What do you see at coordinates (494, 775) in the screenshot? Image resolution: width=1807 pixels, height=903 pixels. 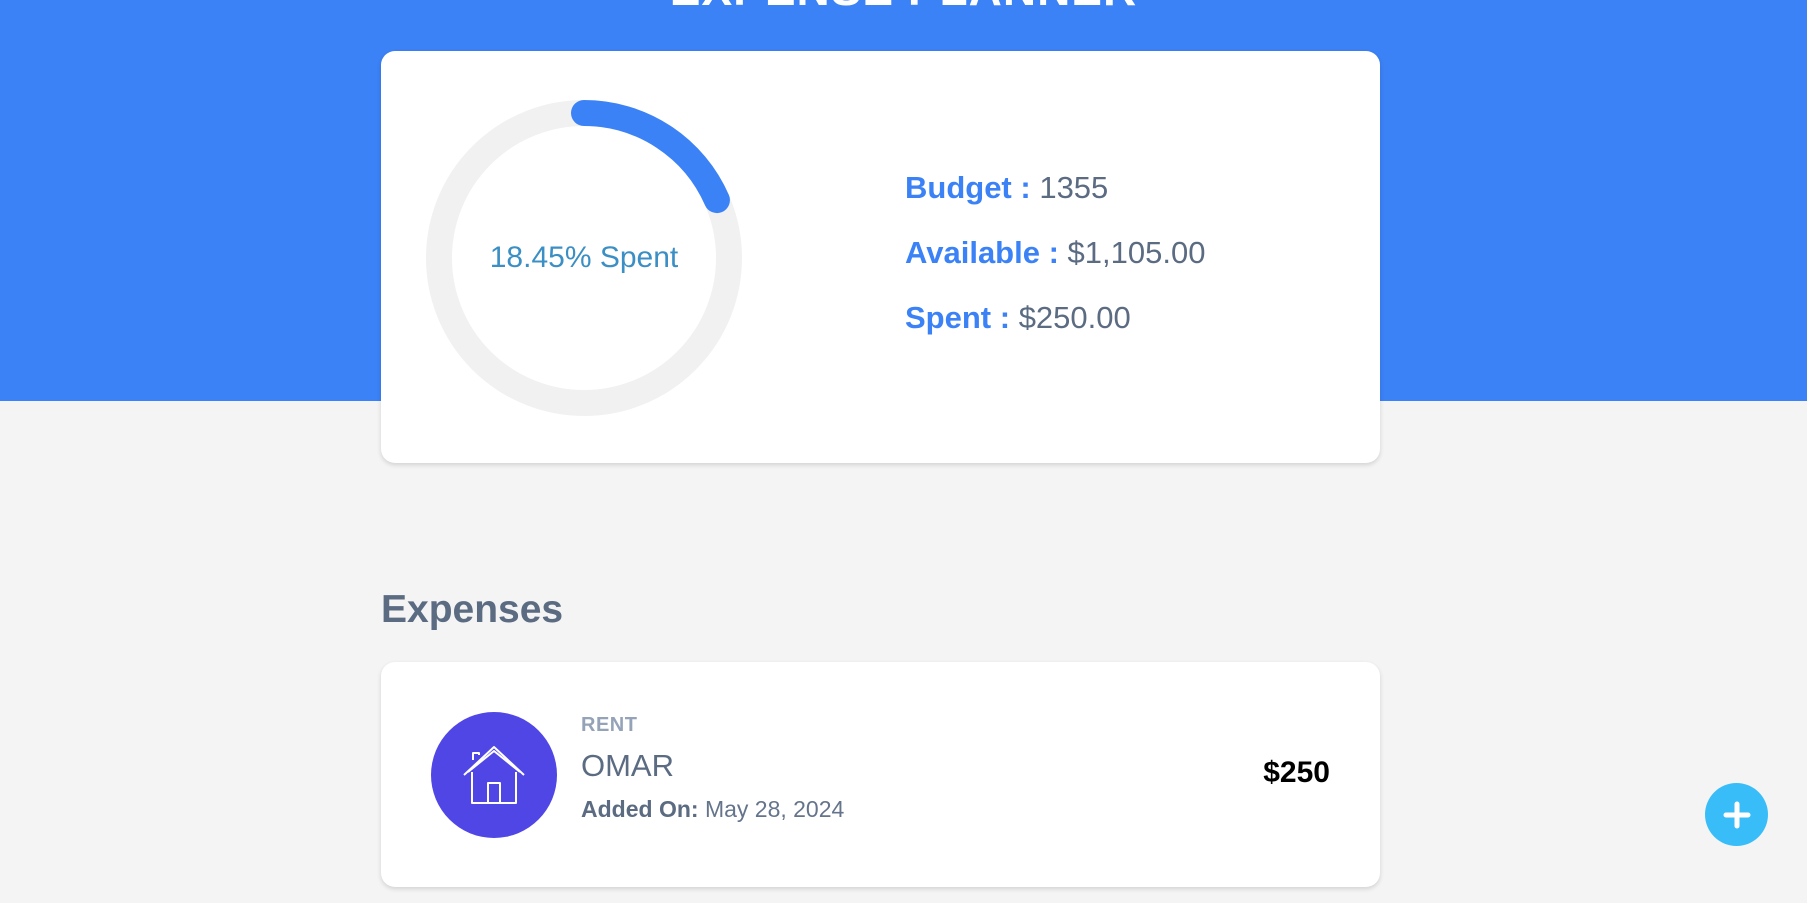 I see `house-icon` at bounding box center [494, 775].